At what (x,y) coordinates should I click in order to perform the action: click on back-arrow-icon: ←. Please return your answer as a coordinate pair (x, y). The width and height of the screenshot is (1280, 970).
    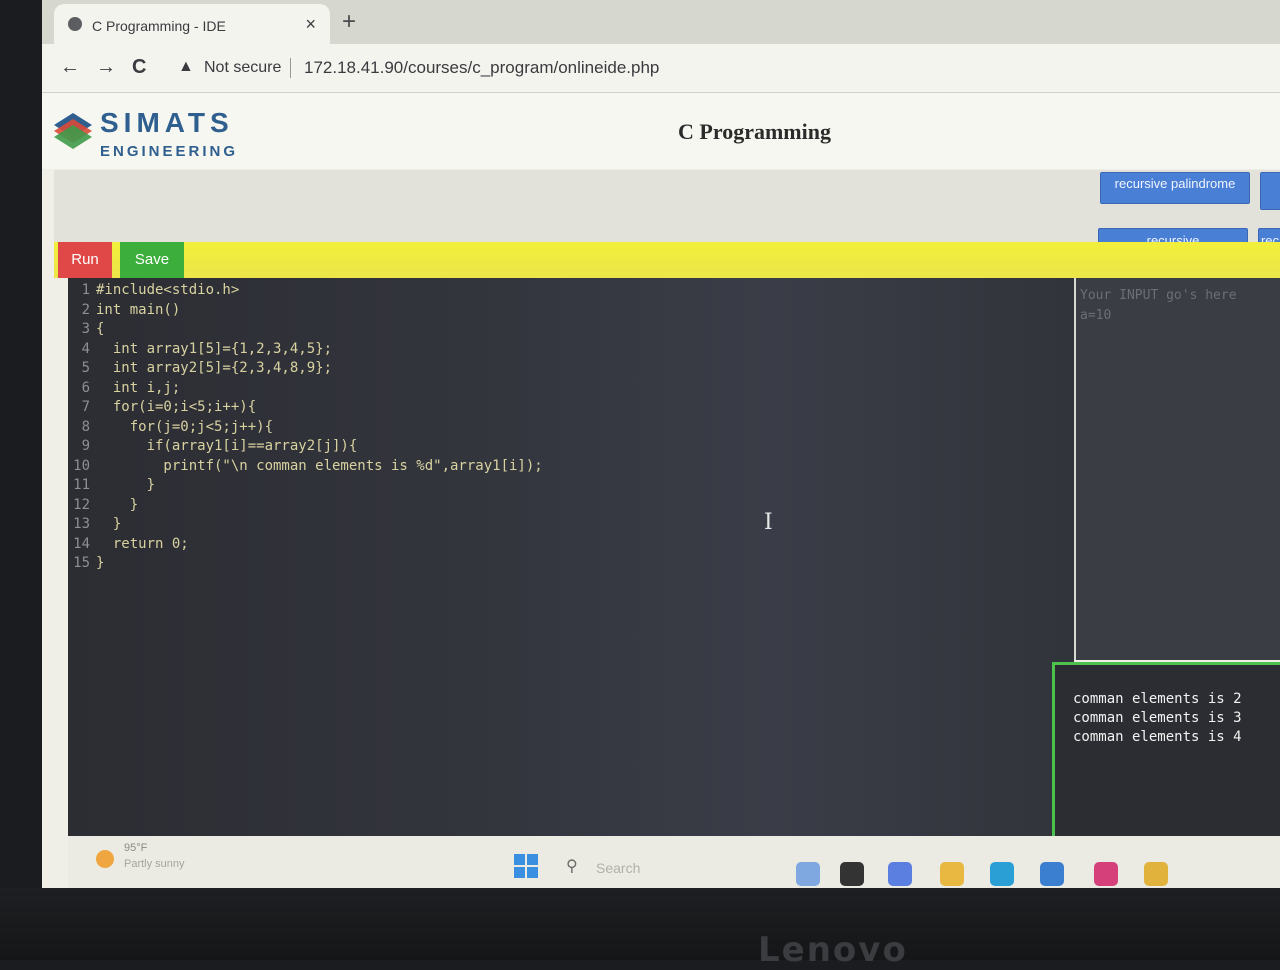
    Looking at the image, I should click on (70, 67).